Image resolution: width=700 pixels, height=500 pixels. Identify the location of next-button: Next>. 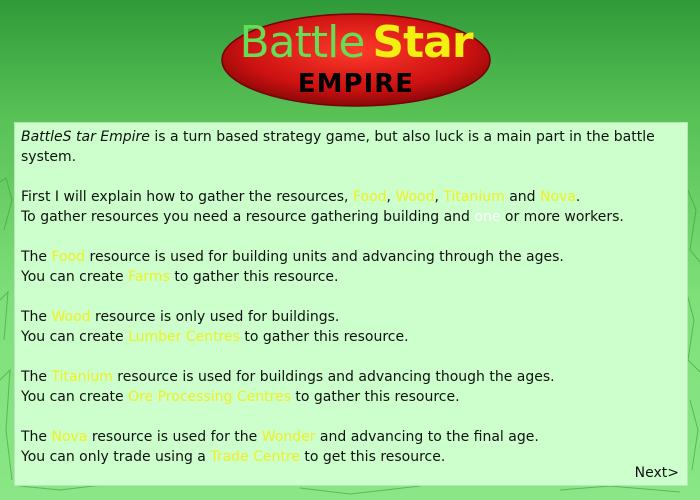
(657, 473).